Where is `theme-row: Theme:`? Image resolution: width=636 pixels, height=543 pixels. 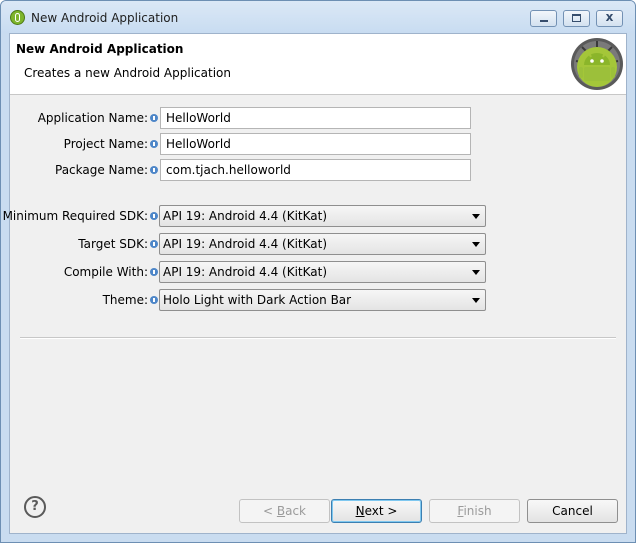 theme-row: Theme: is located at coordinates (79, 300).